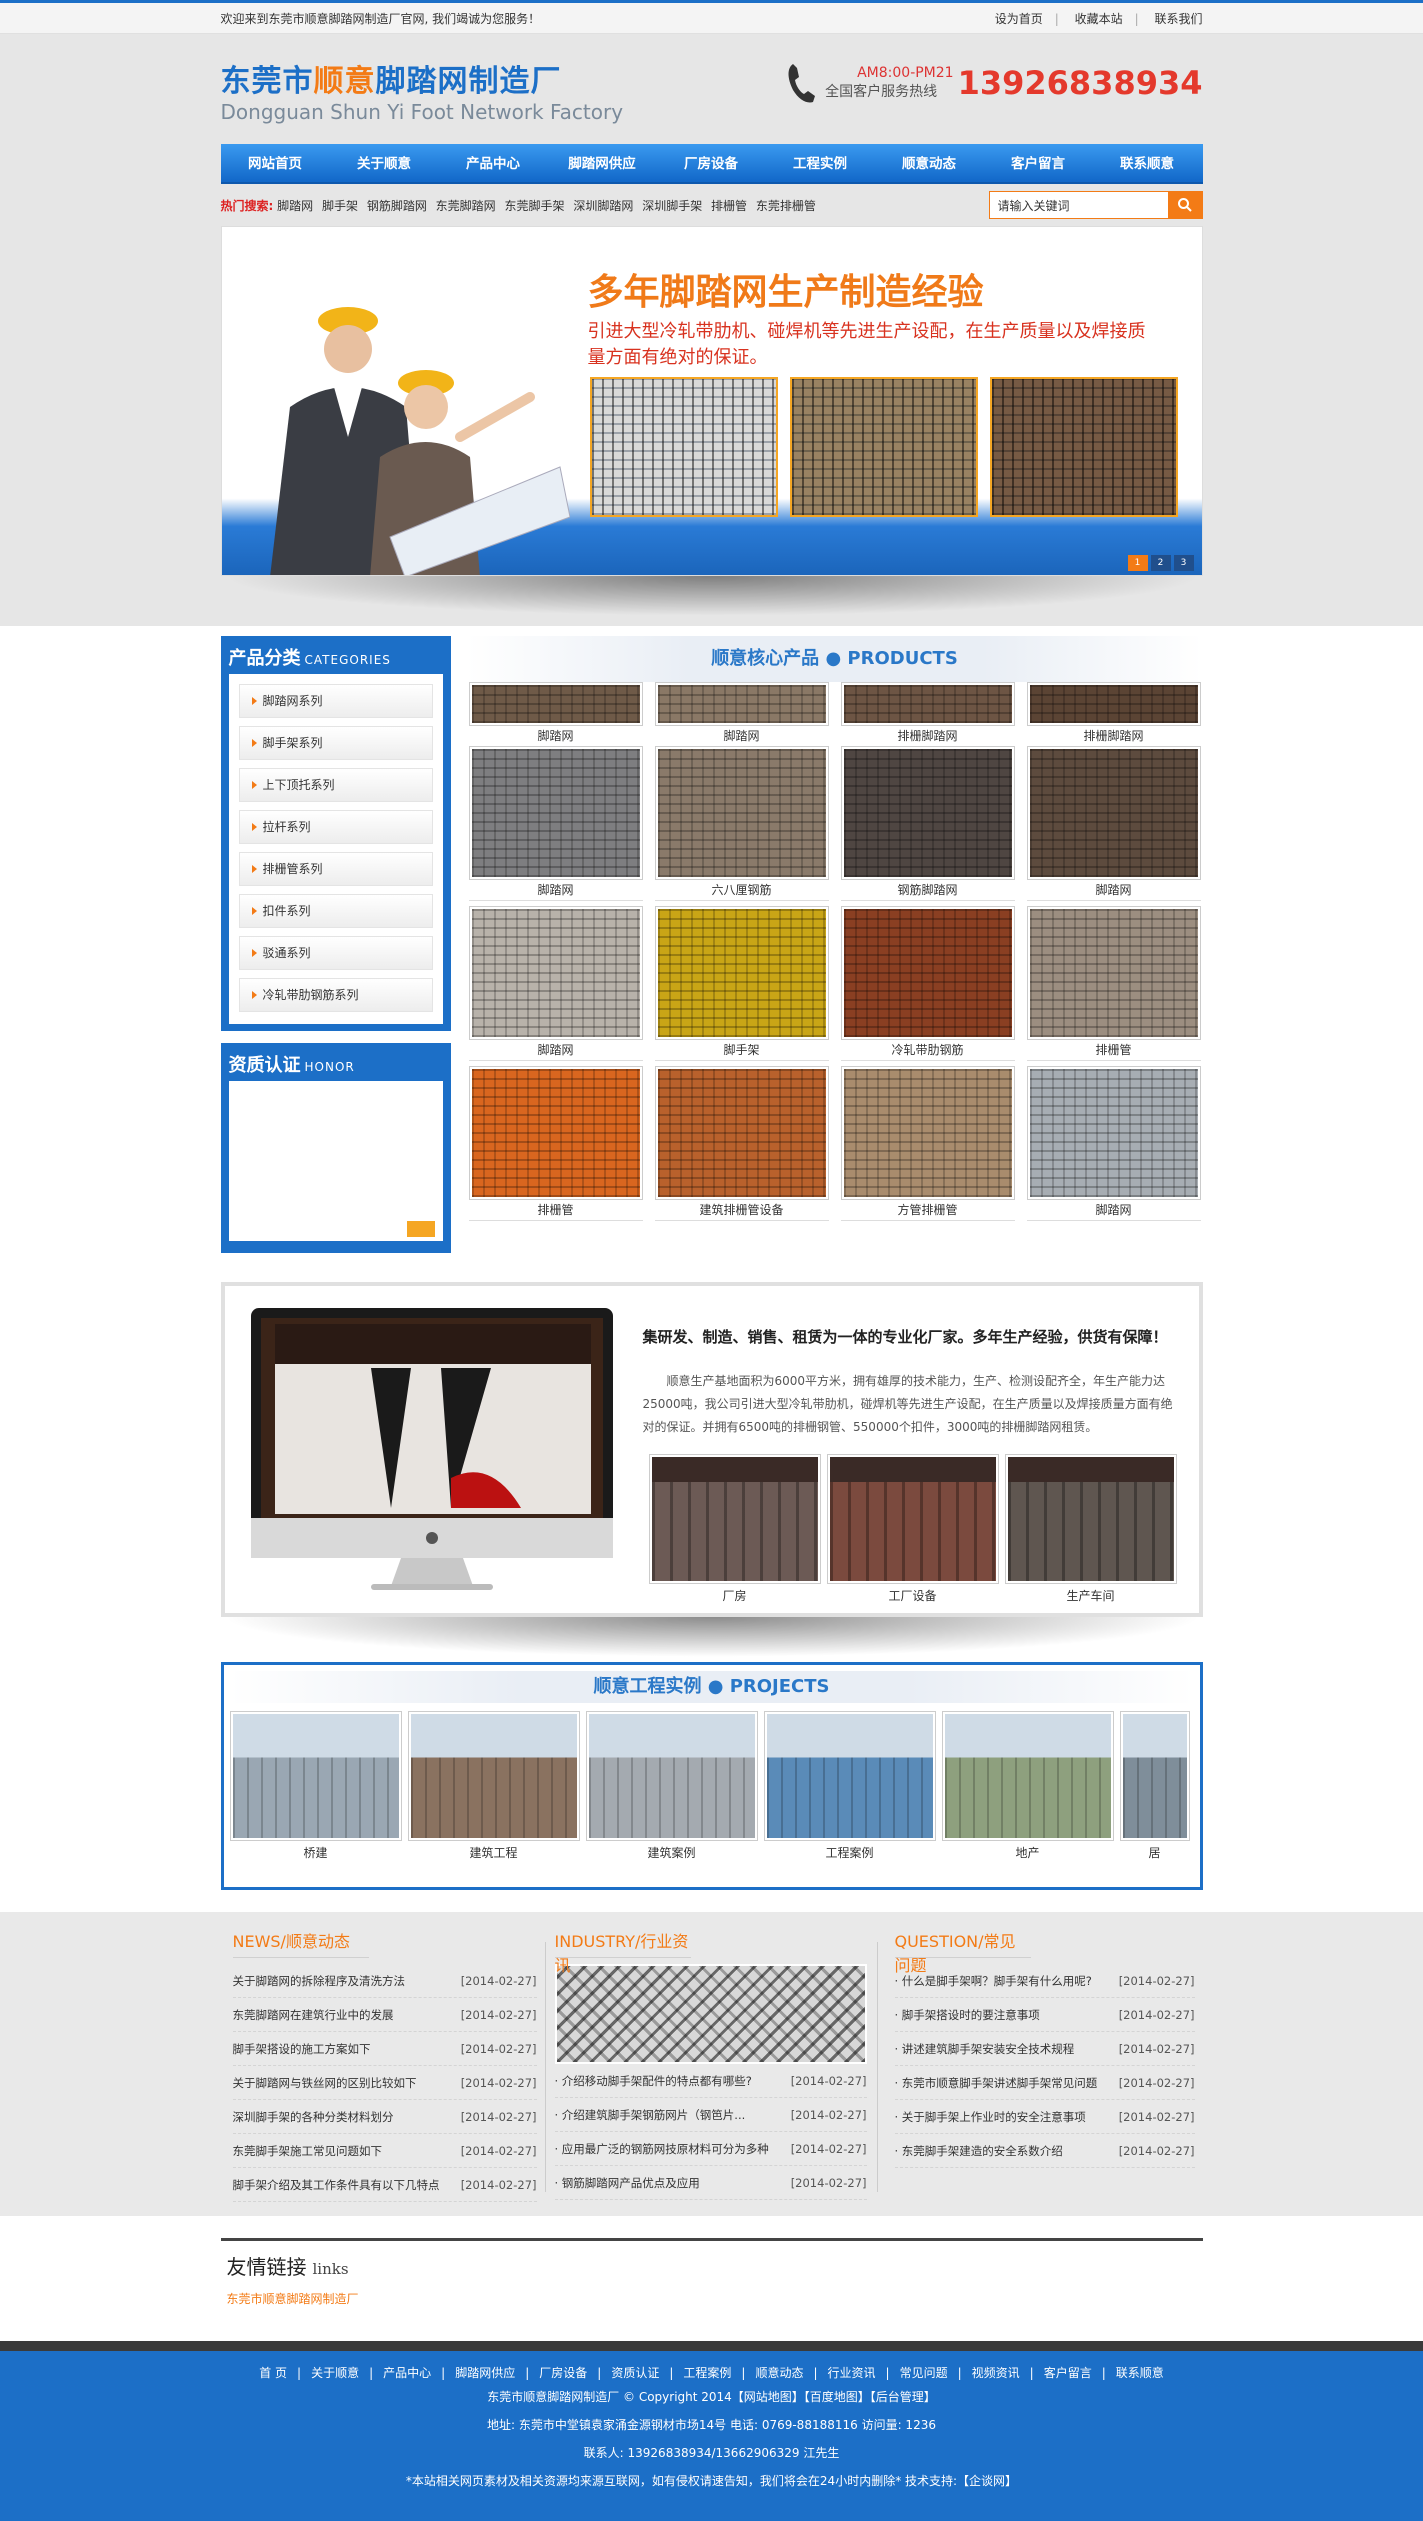 This screenshot has height=2521, width=1423. I want to click on honor-more-button, so click(420, 1229).